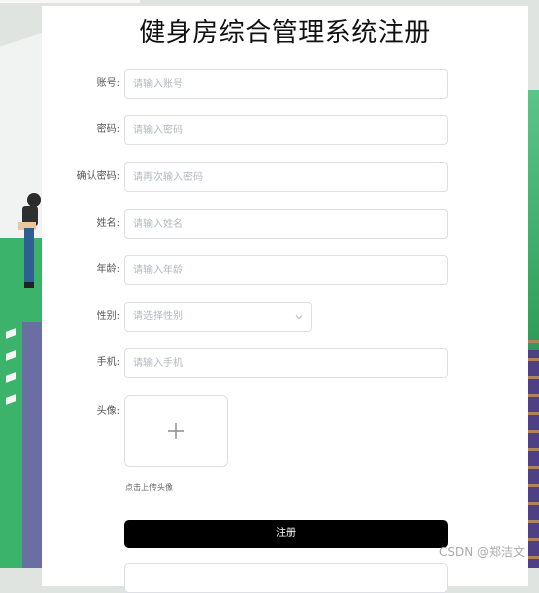  What do you see at coordinates (70, 1) in the screenshot?
I see `background-top-strip` at bounding box center [70, 1].